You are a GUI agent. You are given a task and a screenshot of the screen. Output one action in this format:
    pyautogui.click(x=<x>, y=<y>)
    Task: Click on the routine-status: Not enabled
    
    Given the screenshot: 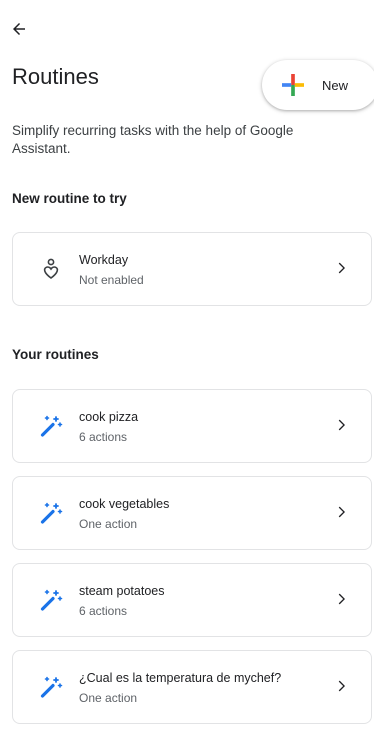 What is the action you would take?
    pyautogui.click(x=111, y=280)
    